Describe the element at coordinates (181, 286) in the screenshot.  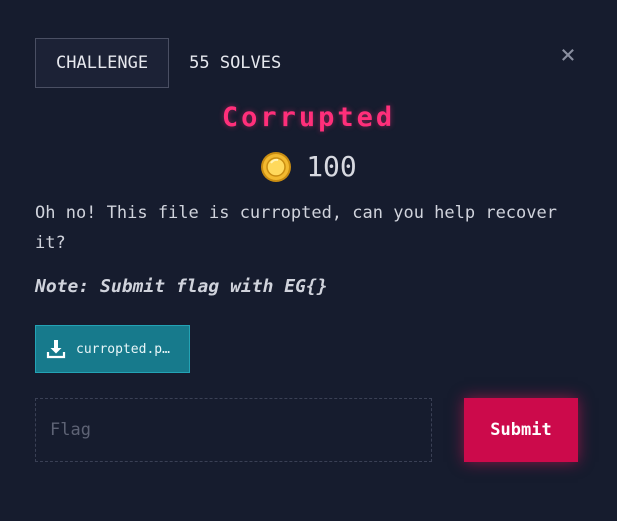
I see `challenge-note: Note: Submit flag with EG{}` at that location.